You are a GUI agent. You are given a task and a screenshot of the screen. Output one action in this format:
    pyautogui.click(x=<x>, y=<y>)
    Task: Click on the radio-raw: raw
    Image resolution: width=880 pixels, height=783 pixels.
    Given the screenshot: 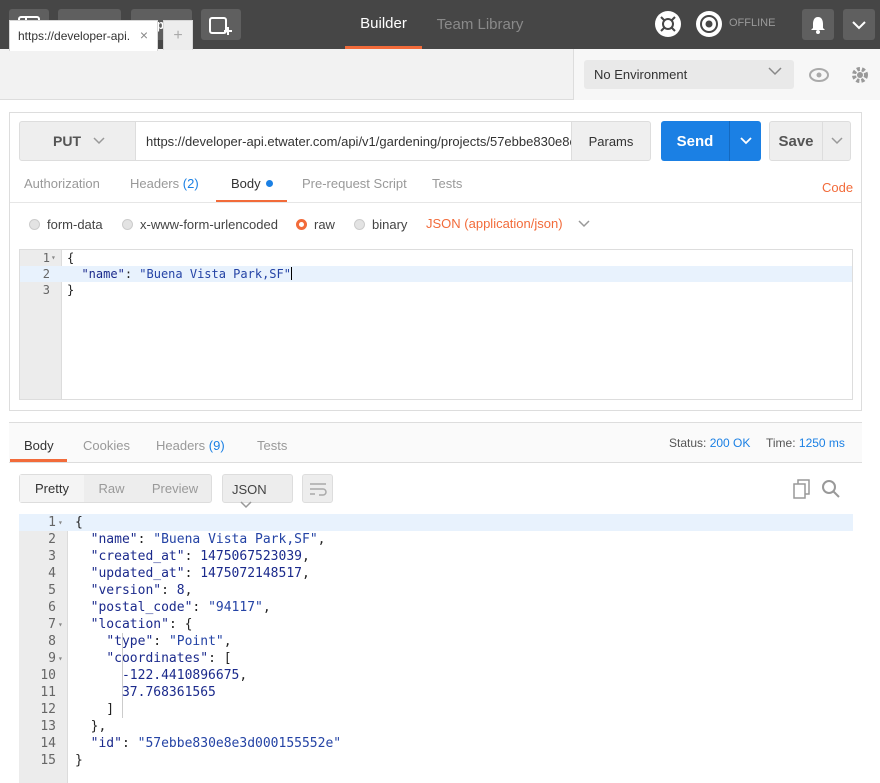 What is the action you would take?
    pyautogui.click(x=315, y=224)
    